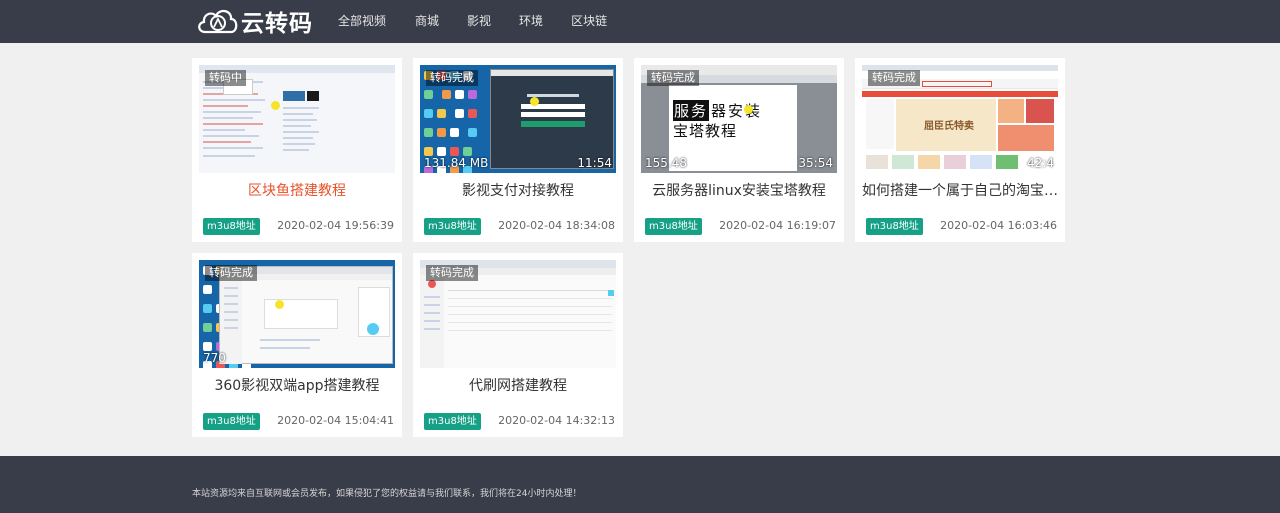 Image resolution: width=1280 pixels, height=513 pixels. What do you see at coordinates (214, 358) in the screenshot?
I see `file-size: 770` at bounding box center [214, 358].